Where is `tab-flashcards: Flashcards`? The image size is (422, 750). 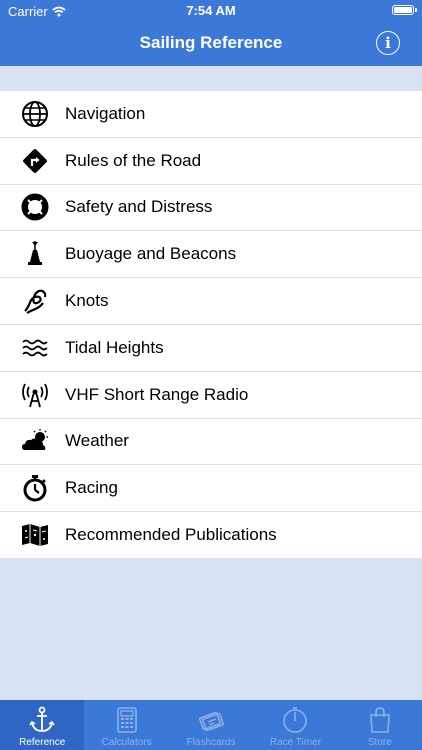 tab-flashcards: Flashcards is located at coordinates (211, 725).